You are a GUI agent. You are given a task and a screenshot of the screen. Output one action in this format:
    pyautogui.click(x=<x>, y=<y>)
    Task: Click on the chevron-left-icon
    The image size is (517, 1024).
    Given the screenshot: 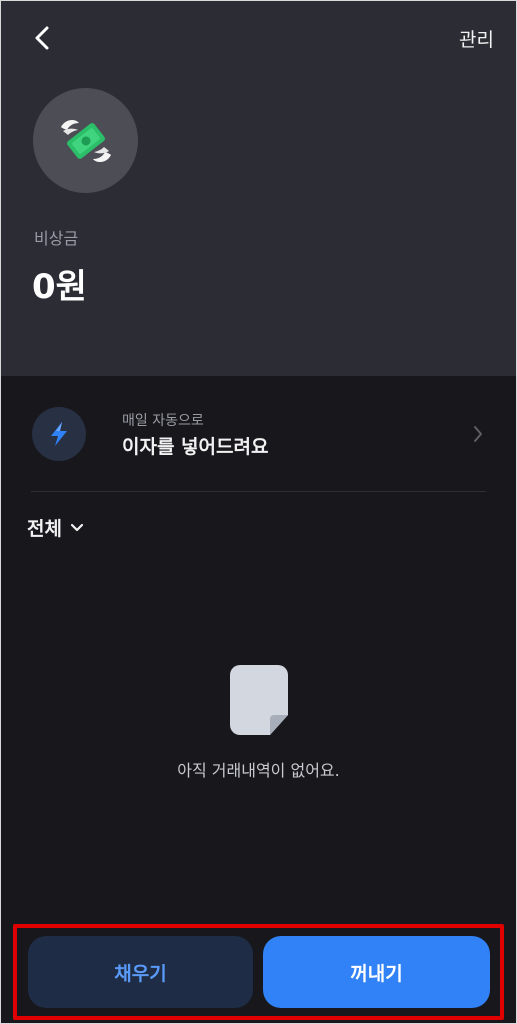 What is the action you would take?
    pyautogui.click(x=42, y=38)
    